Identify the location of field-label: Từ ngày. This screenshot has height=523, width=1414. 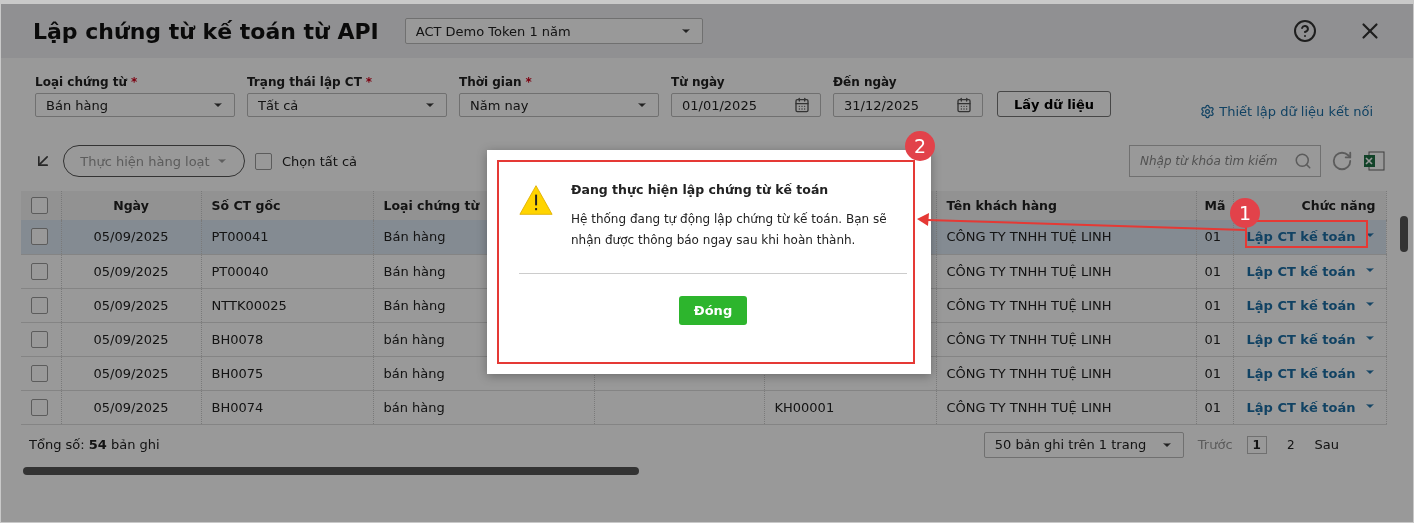
(698, 82).